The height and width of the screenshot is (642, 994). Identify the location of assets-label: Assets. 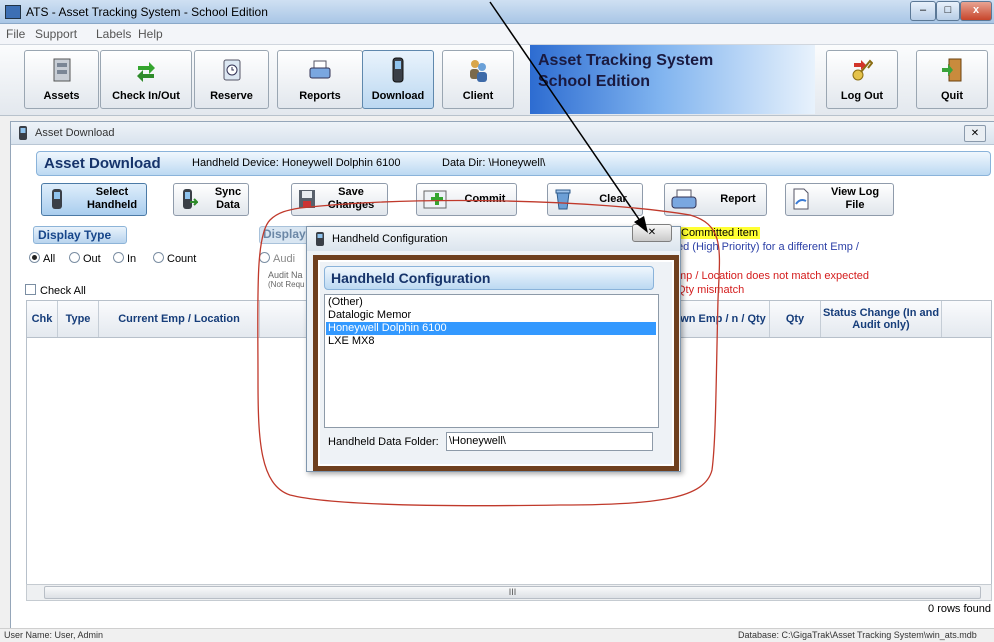
(61, 96).